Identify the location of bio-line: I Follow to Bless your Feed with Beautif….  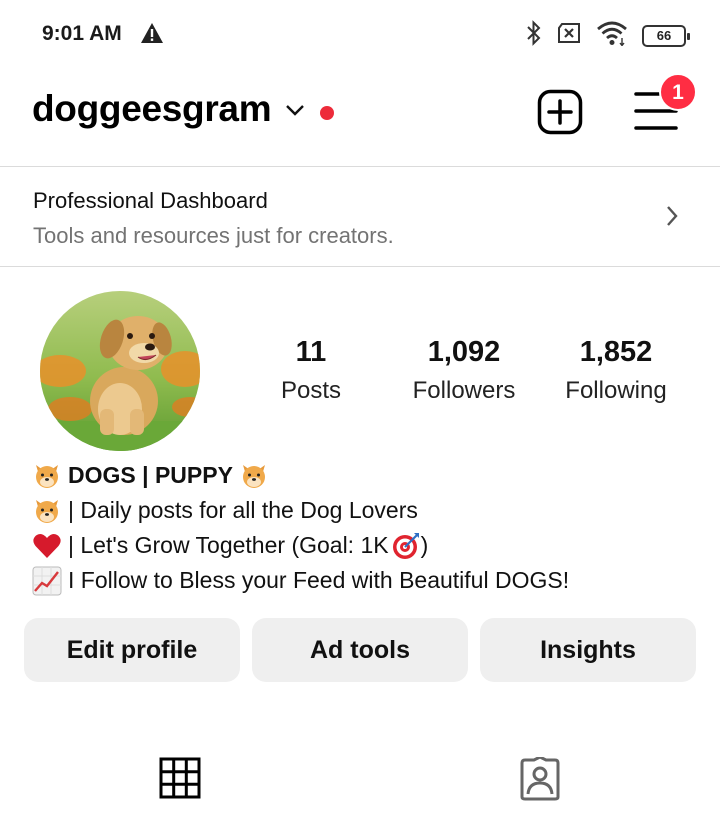
(362, 580).